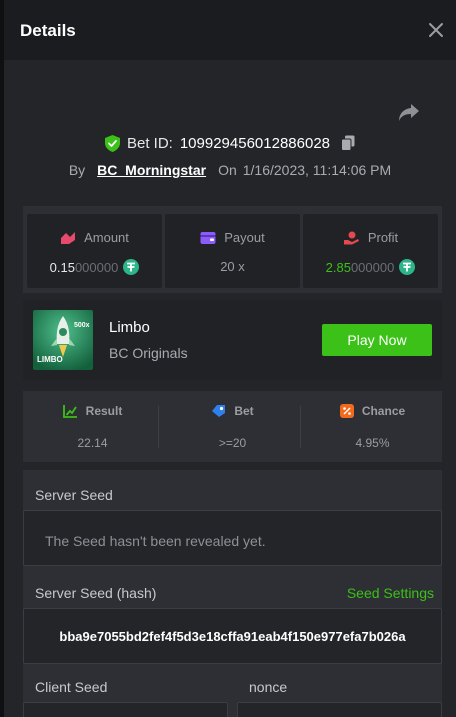 This screenshot has height=717, width=456. Describe the element at coordinates (63, 340) in the screenshot. I see `limbo-game-thumbnail: 500x LIMBO` at that location.